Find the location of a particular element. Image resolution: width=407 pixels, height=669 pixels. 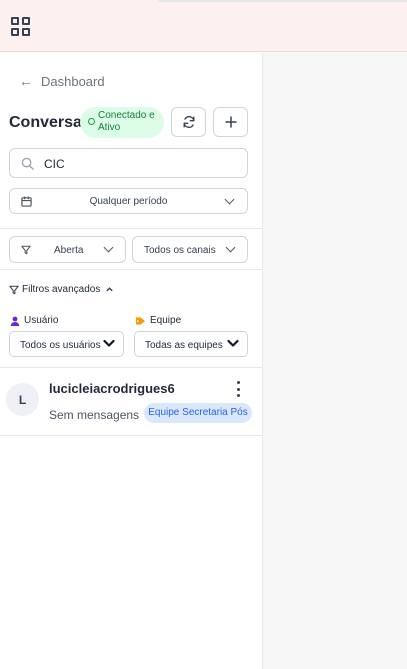

more-options-icon is located at coordinates (238, 389).